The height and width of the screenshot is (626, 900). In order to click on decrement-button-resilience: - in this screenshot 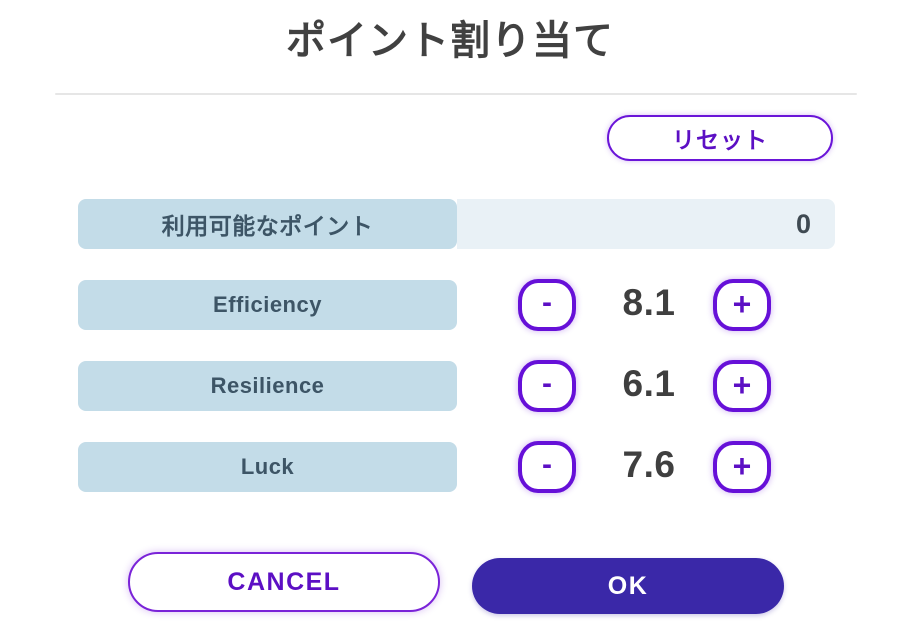, I will do `click(547, 386)`.